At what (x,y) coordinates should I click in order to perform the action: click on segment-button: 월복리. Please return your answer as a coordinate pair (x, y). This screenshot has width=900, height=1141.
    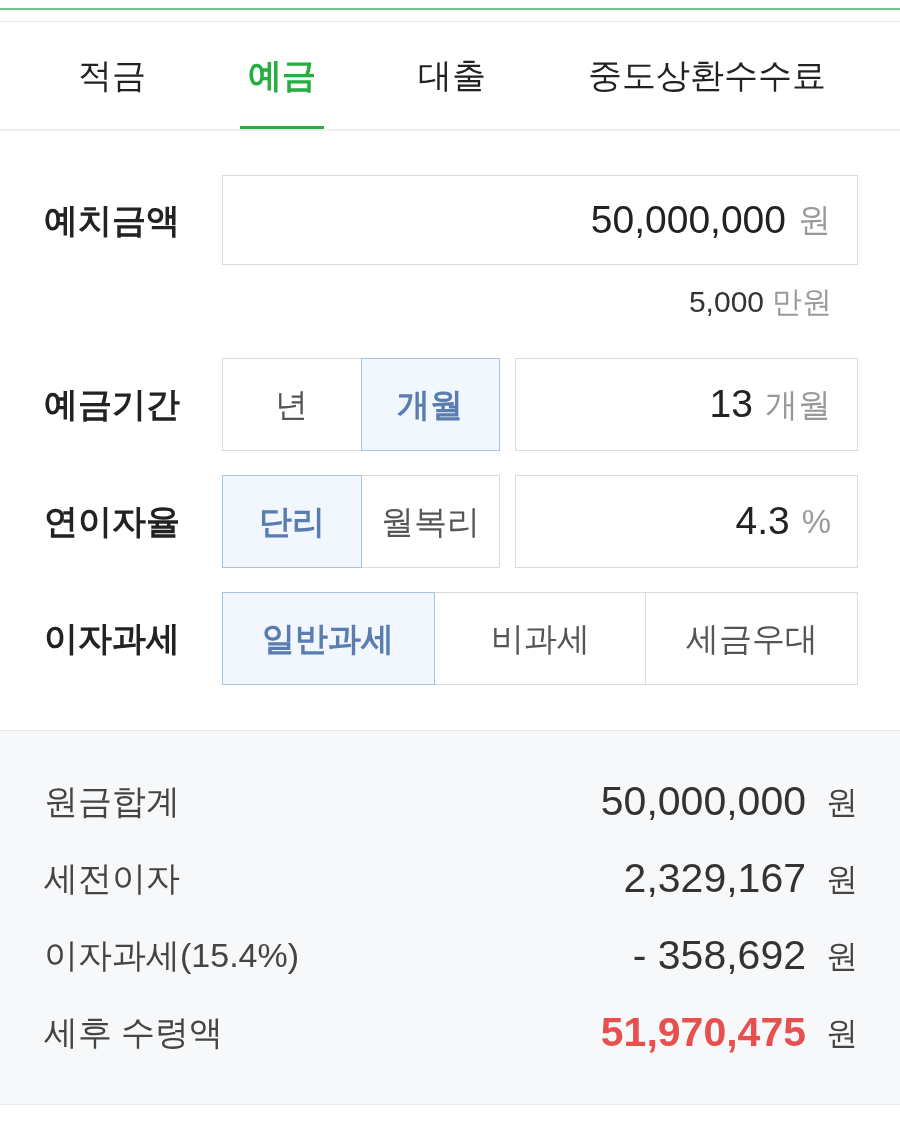
    Looking at the image, I should click on (430, 521).